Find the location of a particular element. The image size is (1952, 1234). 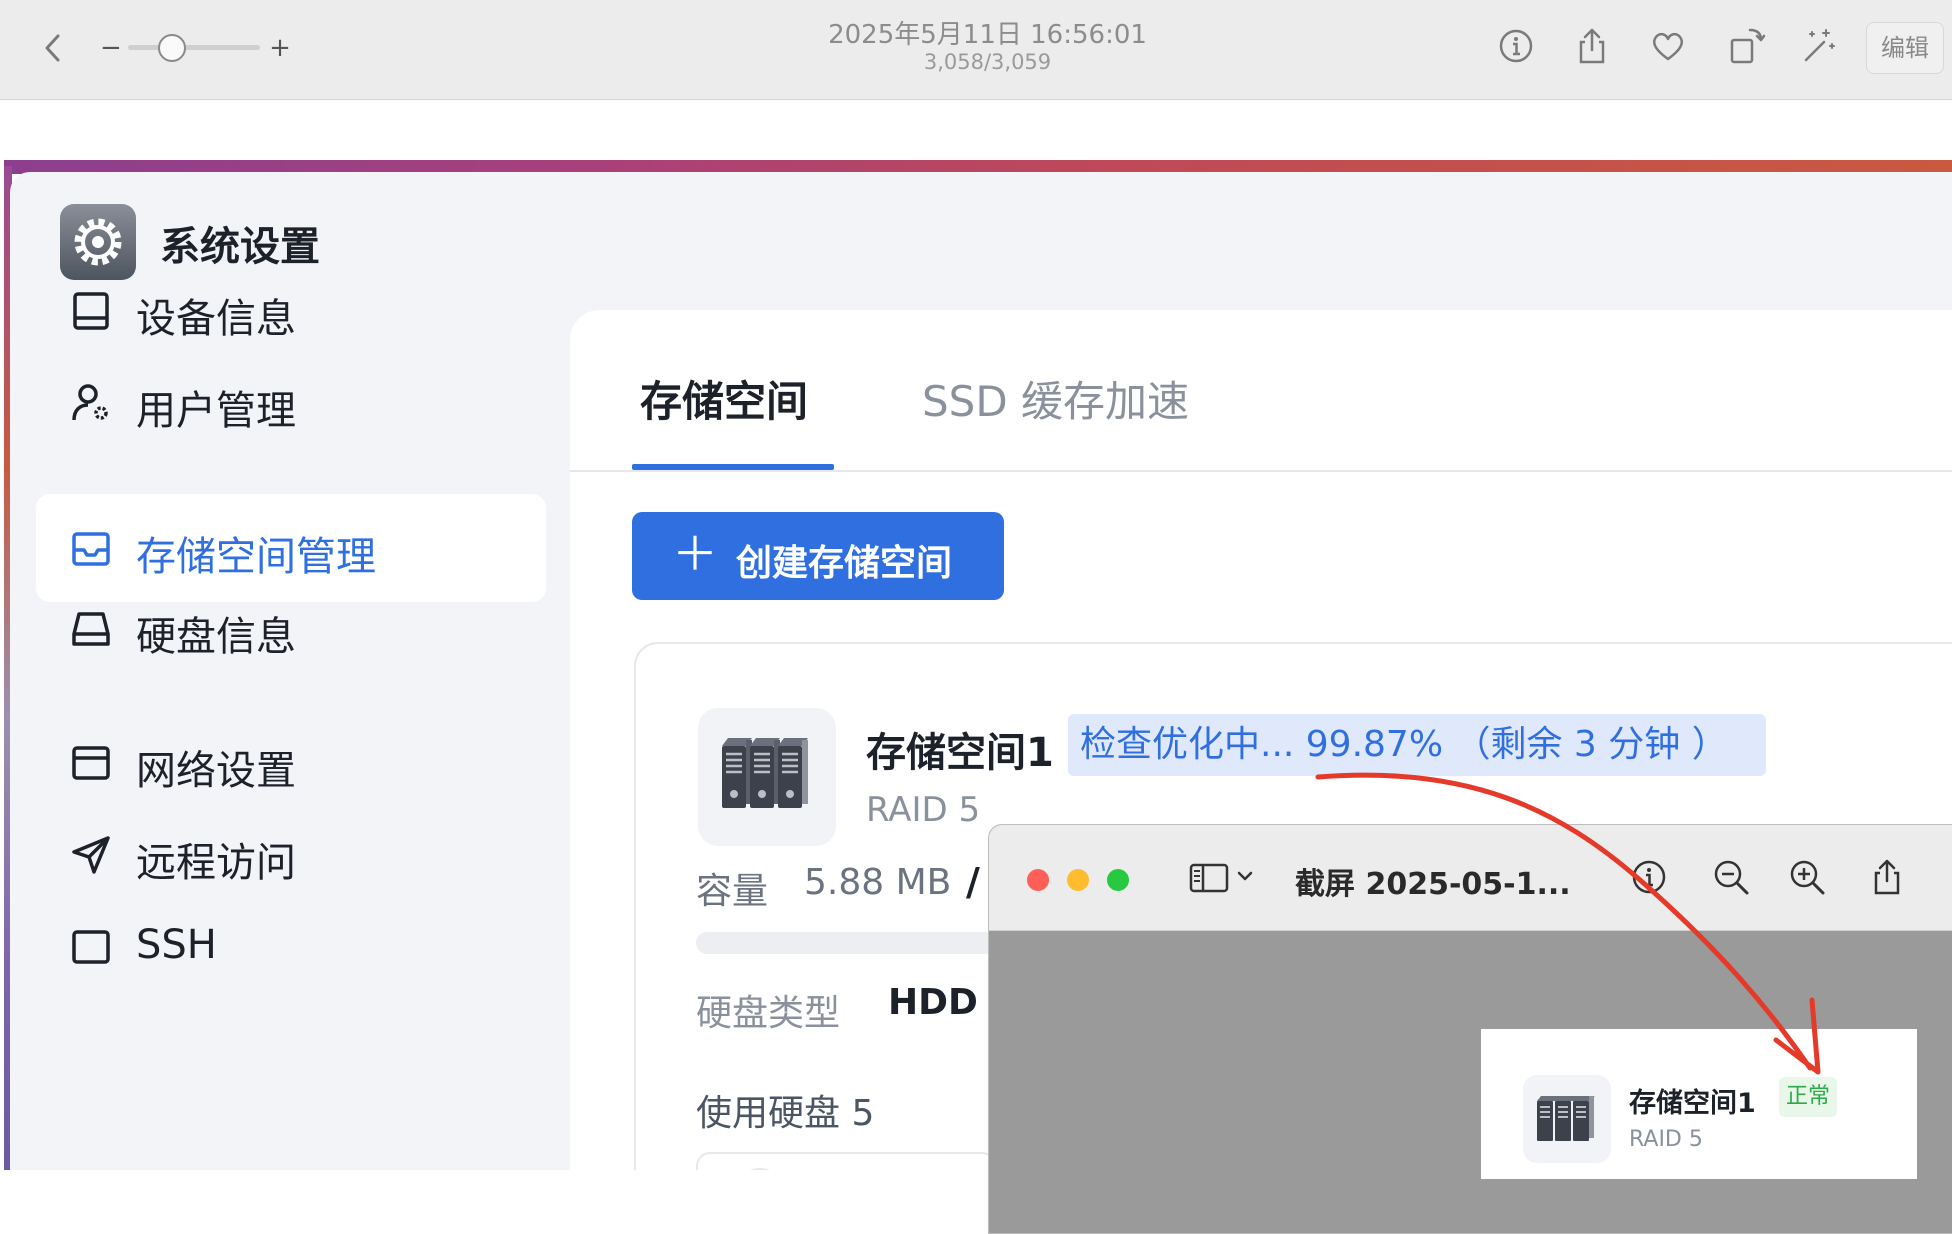

zoom-in-icon is located at coordinates (1807, 877).